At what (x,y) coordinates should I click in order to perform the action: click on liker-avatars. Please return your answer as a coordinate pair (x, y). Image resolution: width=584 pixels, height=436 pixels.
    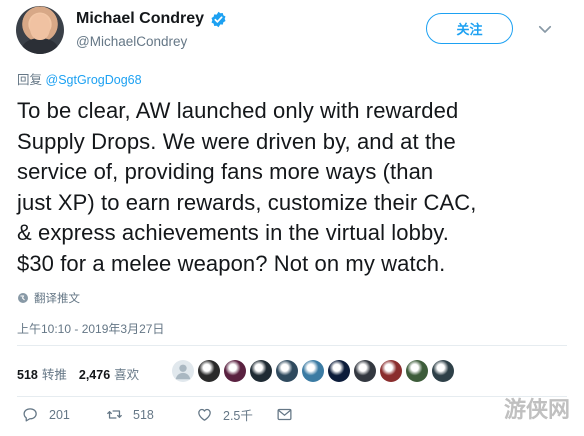
    Looking at the image, I should click on (313, 371).